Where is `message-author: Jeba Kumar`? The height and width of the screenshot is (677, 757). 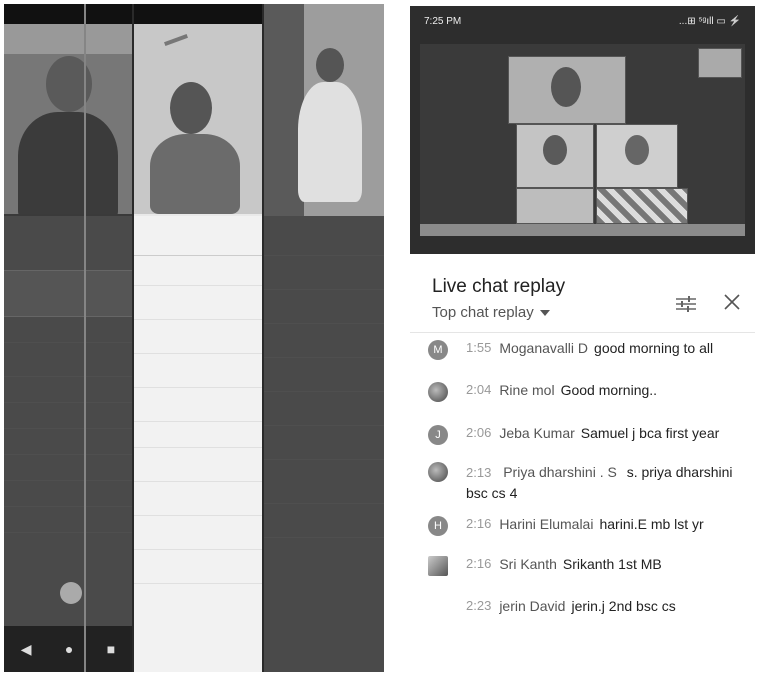 message-author: Jeba Kumar is located at coordinates (537, 433).